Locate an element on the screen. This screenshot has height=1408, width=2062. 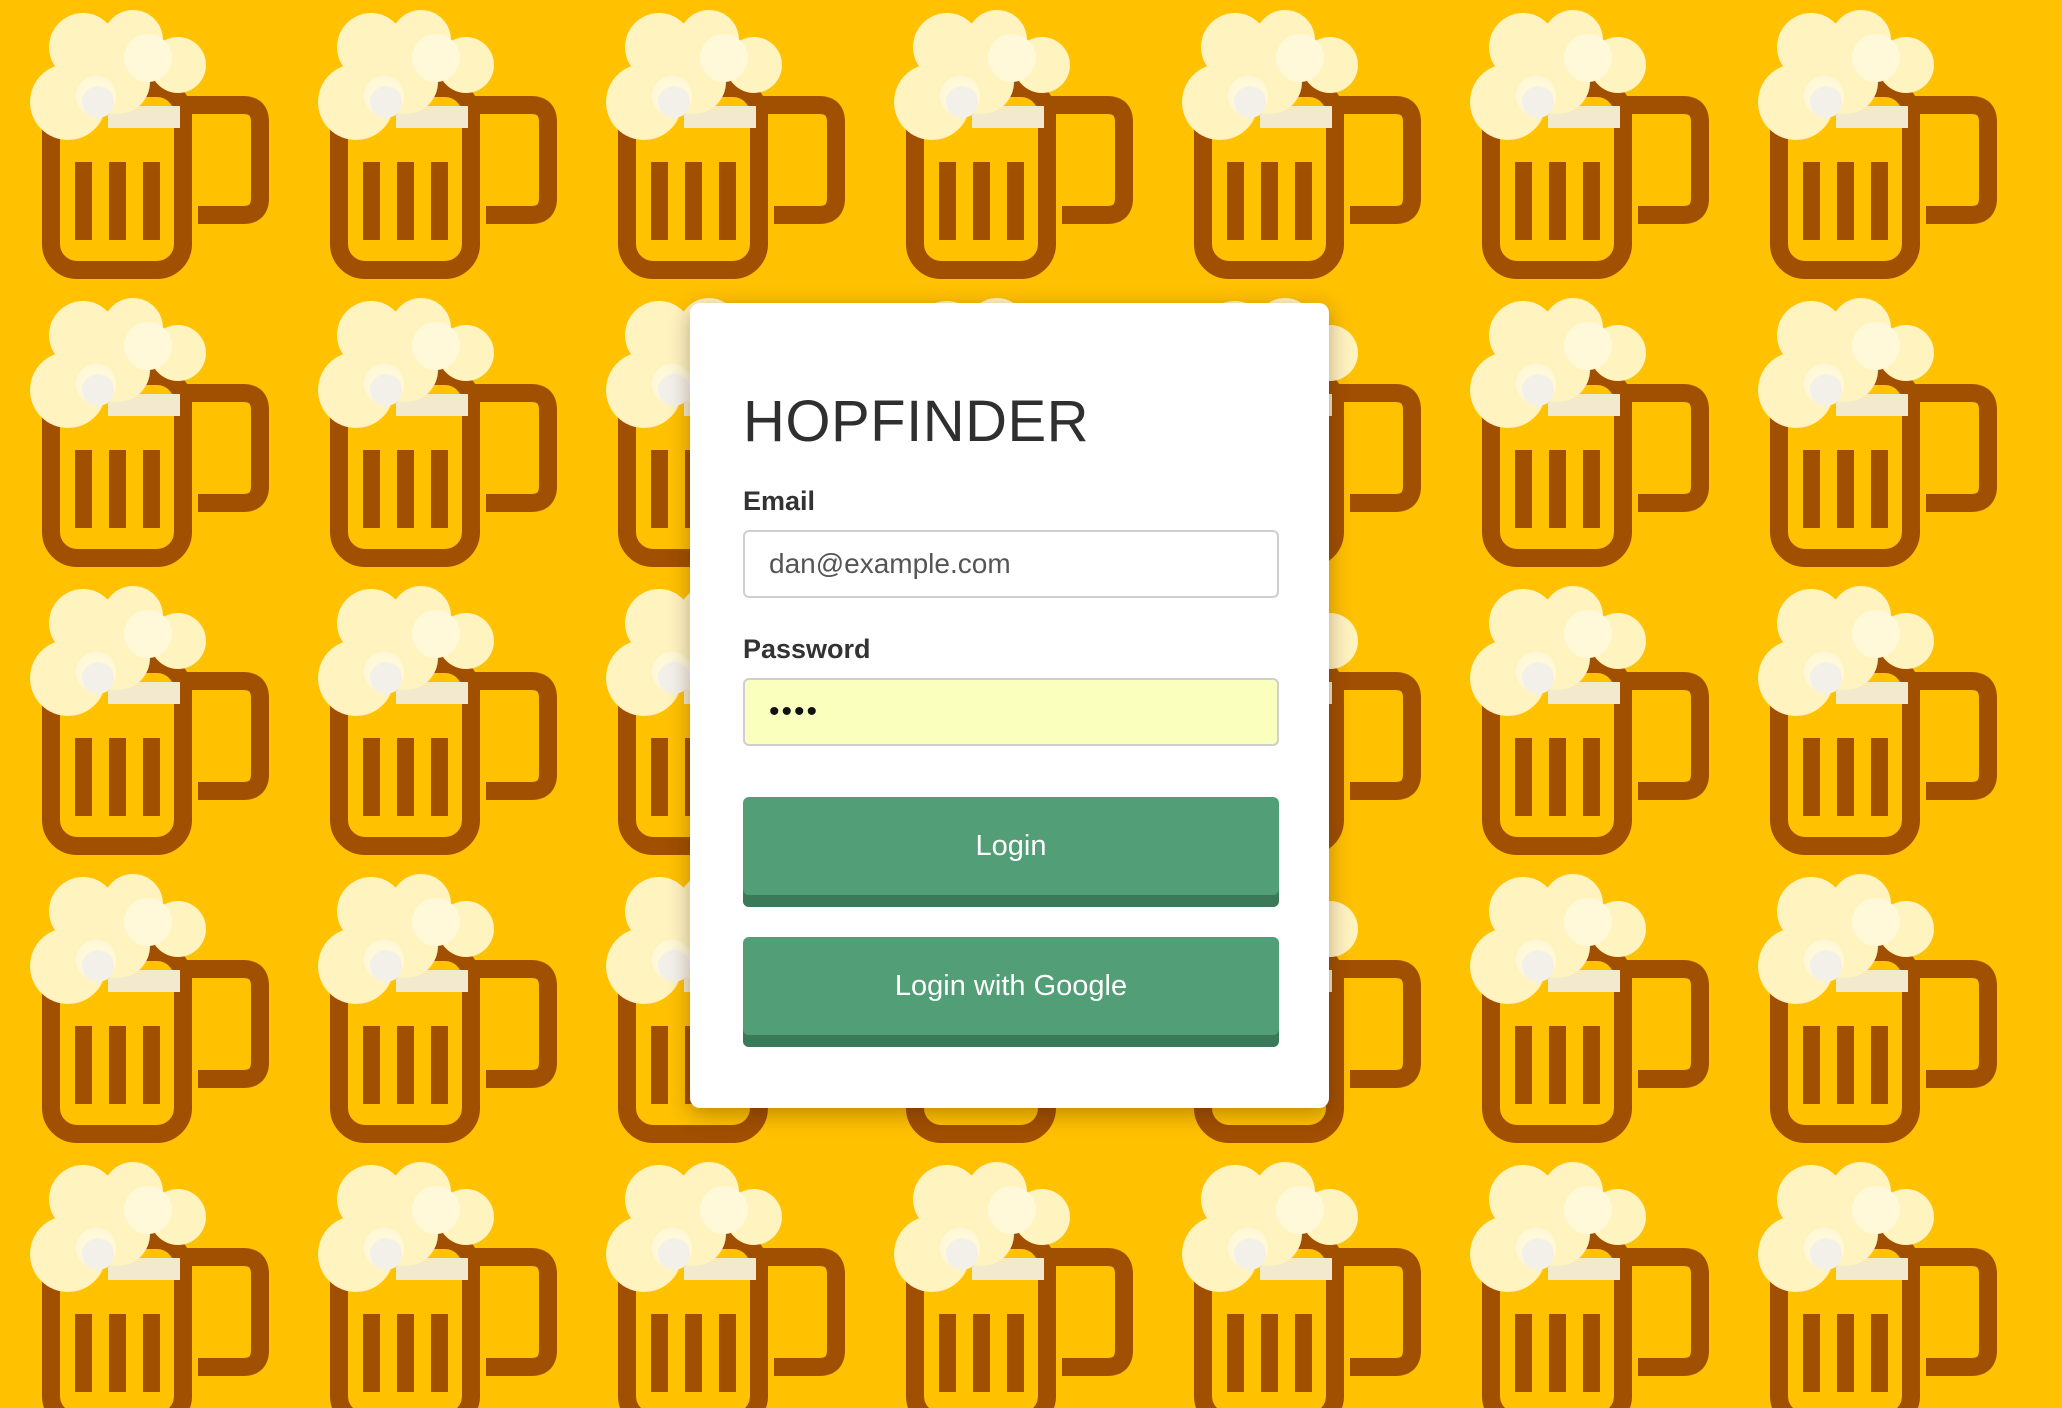
password-field is located at coordinates (1011, 712).